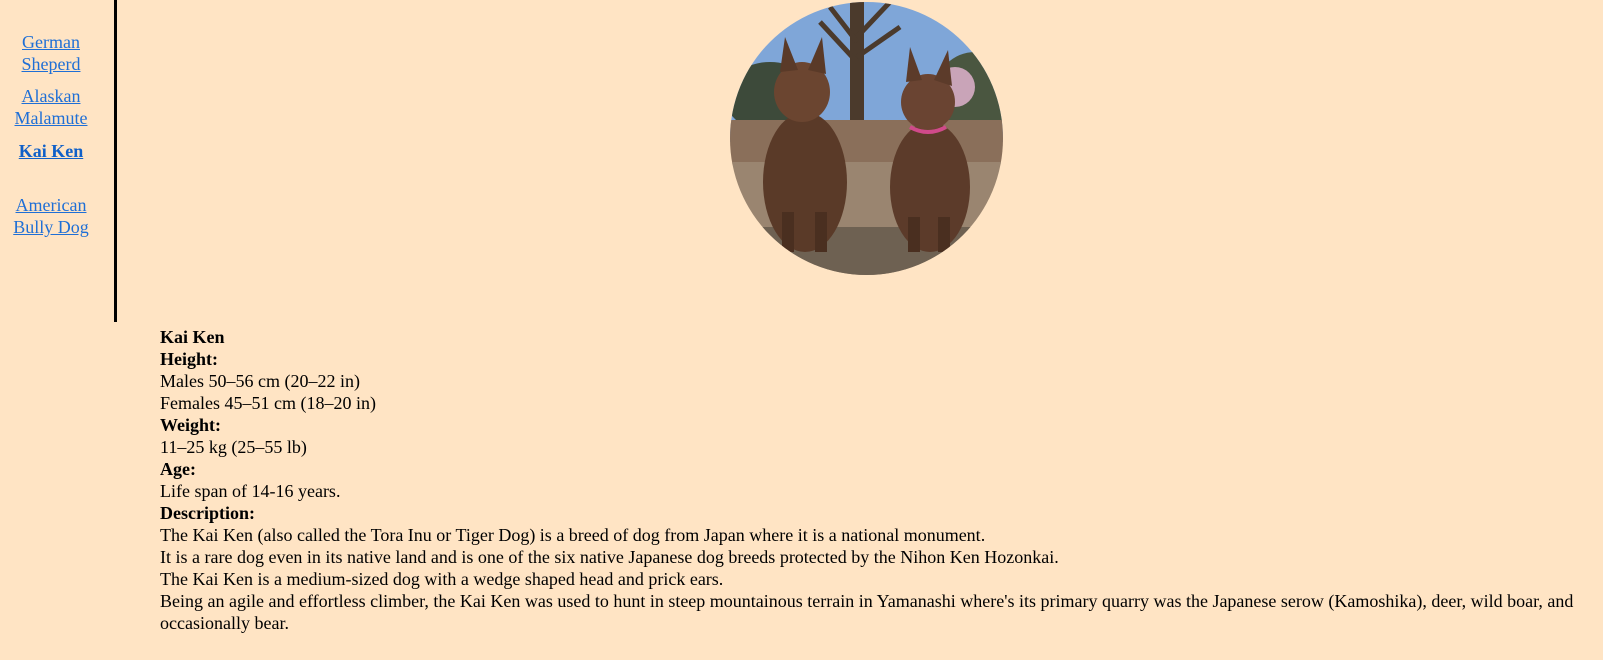 Image resolution: width=1603 pixels, height=660 pixels. Describe the element at coordinates (51, 107) in the screenshot. I see `nav-link-alaskan-malamute: Alaskan Malamute` at that location.